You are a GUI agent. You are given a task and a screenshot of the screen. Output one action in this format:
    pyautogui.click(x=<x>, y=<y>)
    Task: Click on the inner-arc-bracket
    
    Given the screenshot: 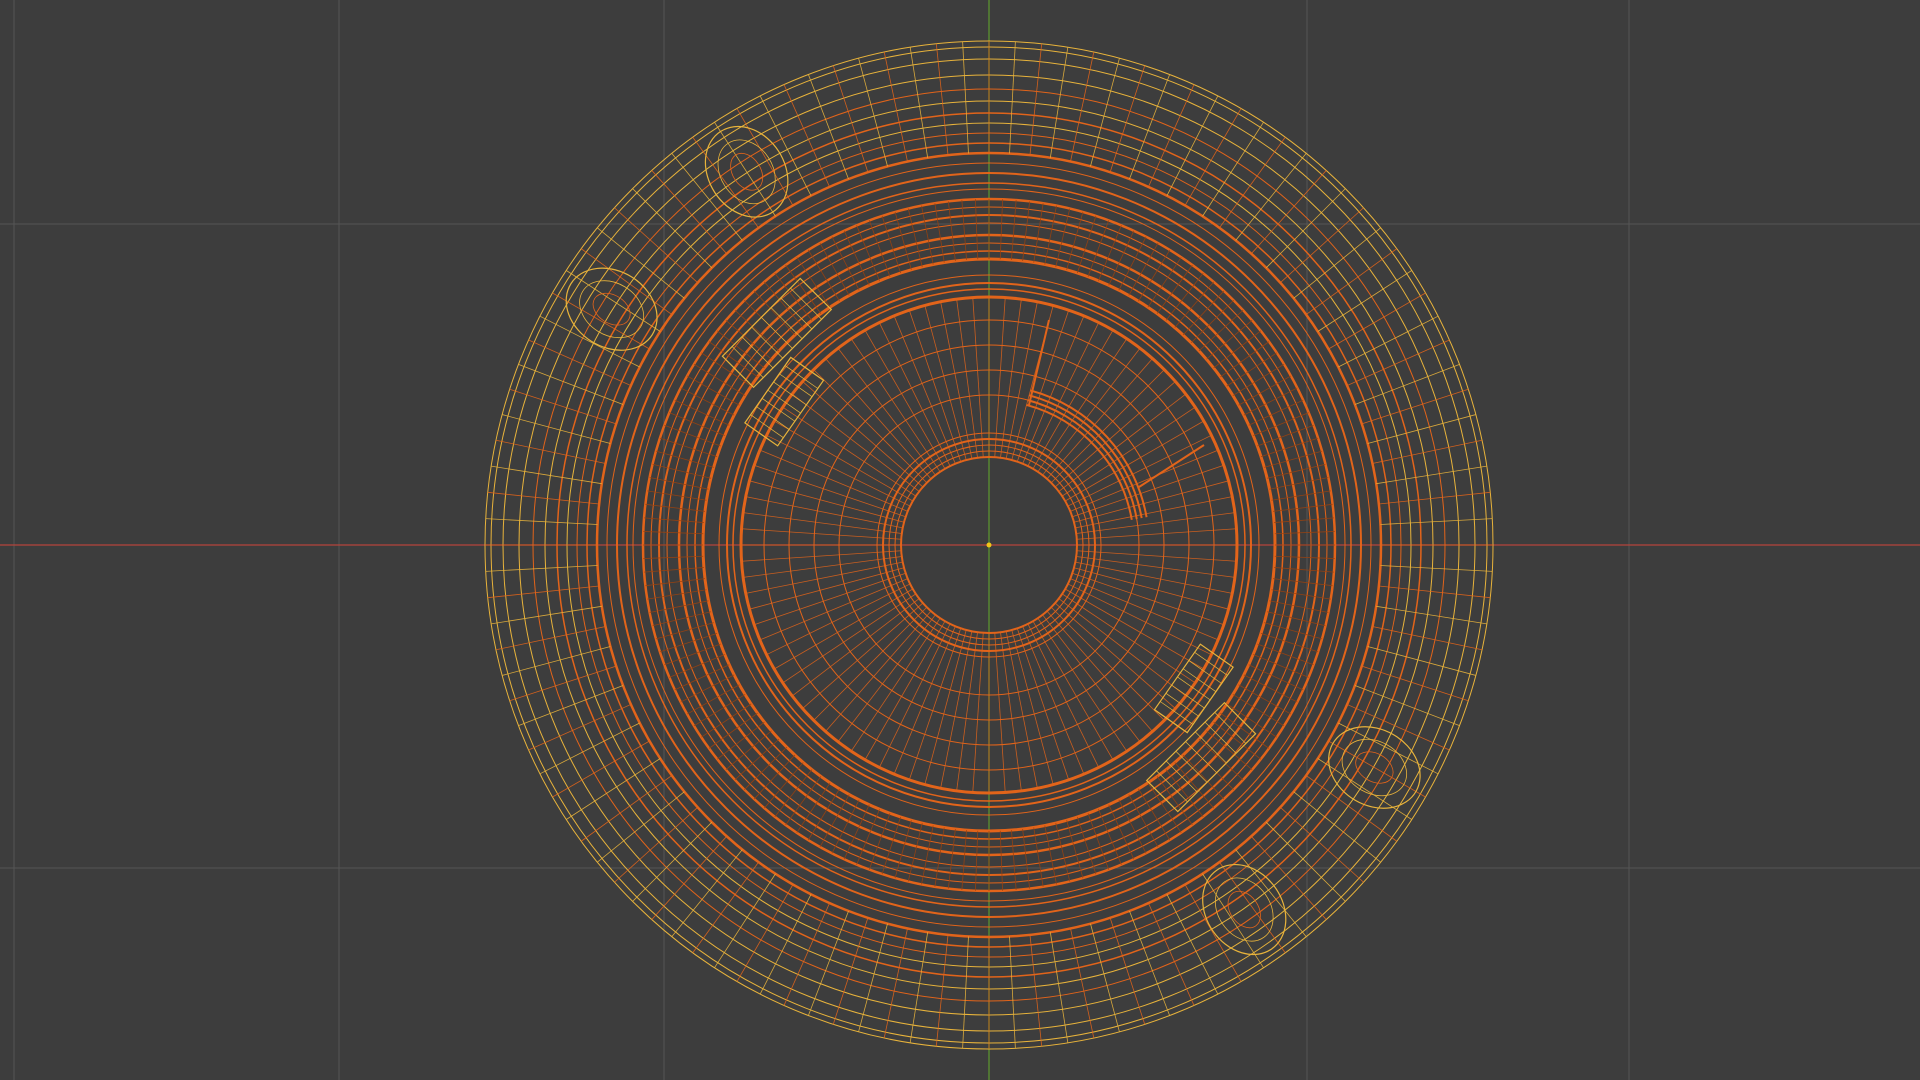 What is the action you would take?
    pyautogui.click(x=1115, y=419)
    